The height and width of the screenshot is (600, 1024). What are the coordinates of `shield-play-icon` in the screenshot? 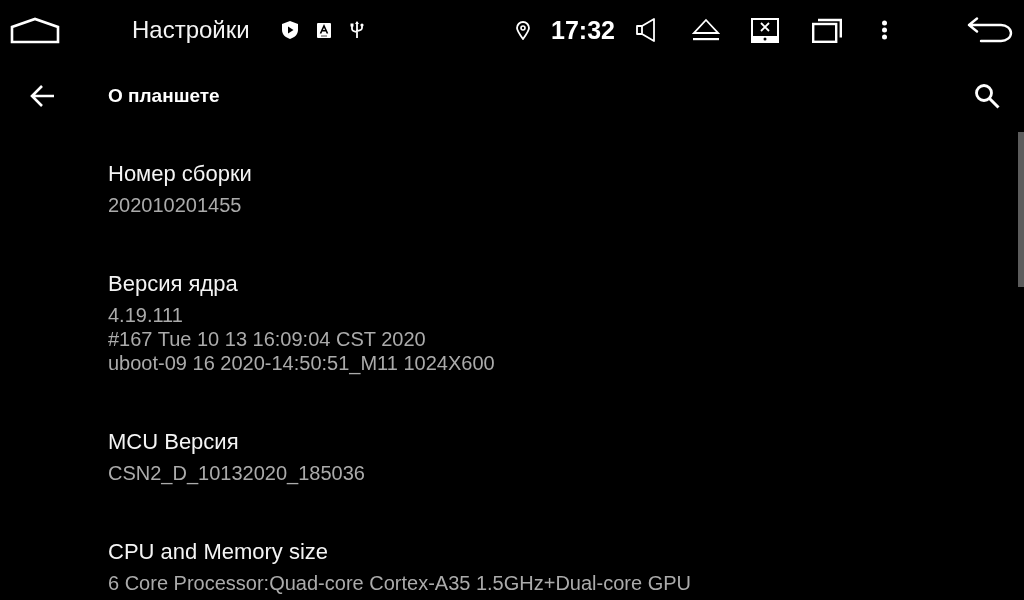 It's located at (289, 30).